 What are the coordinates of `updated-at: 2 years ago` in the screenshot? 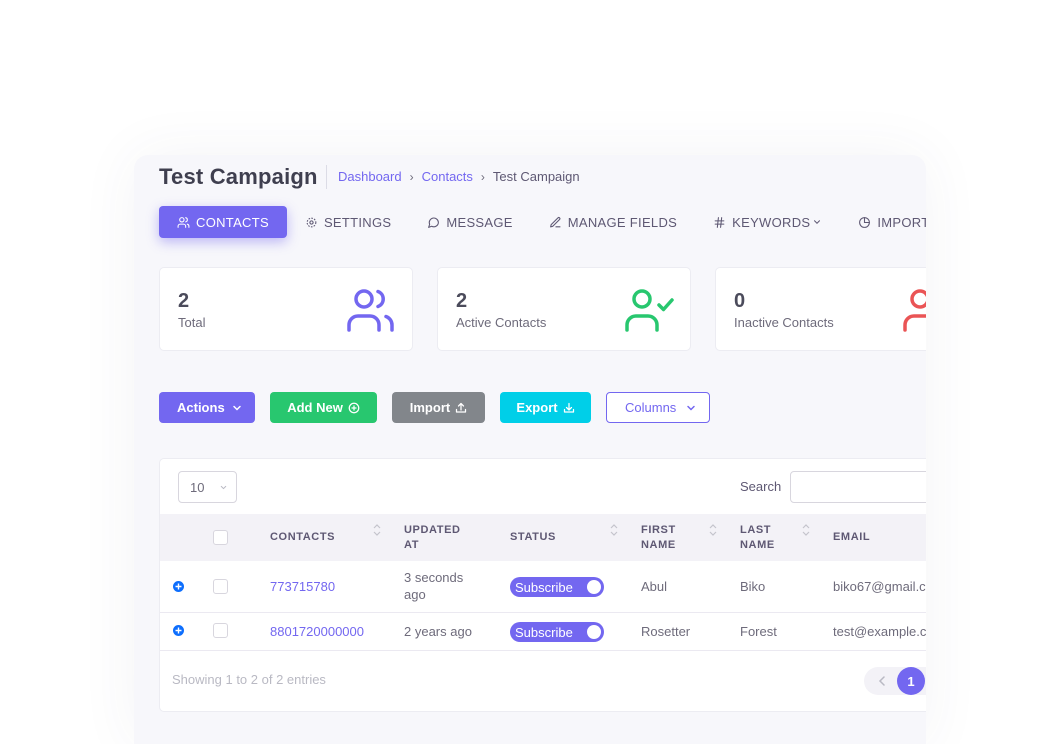 It's located at (438, 631).